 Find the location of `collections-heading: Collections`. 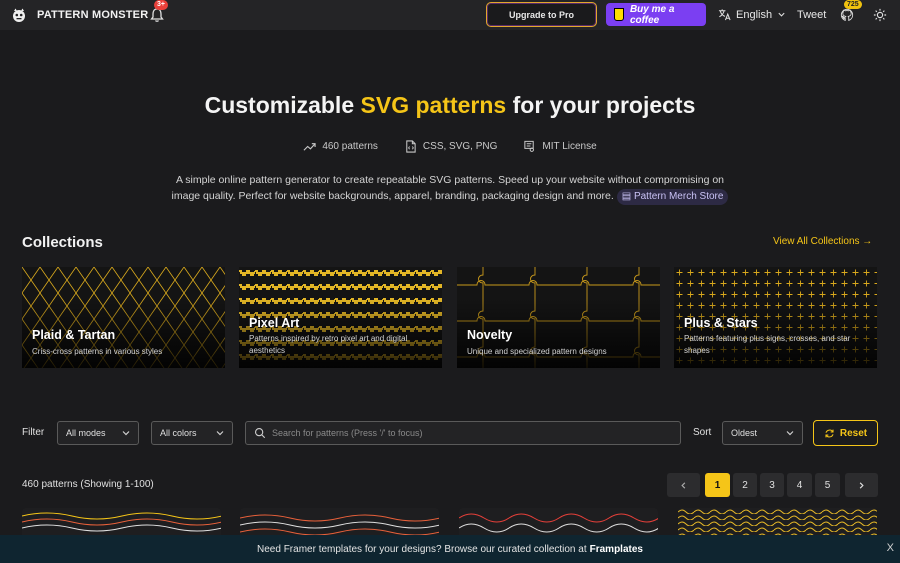

collections-heading: Collections is located at coordinates (62, 242).